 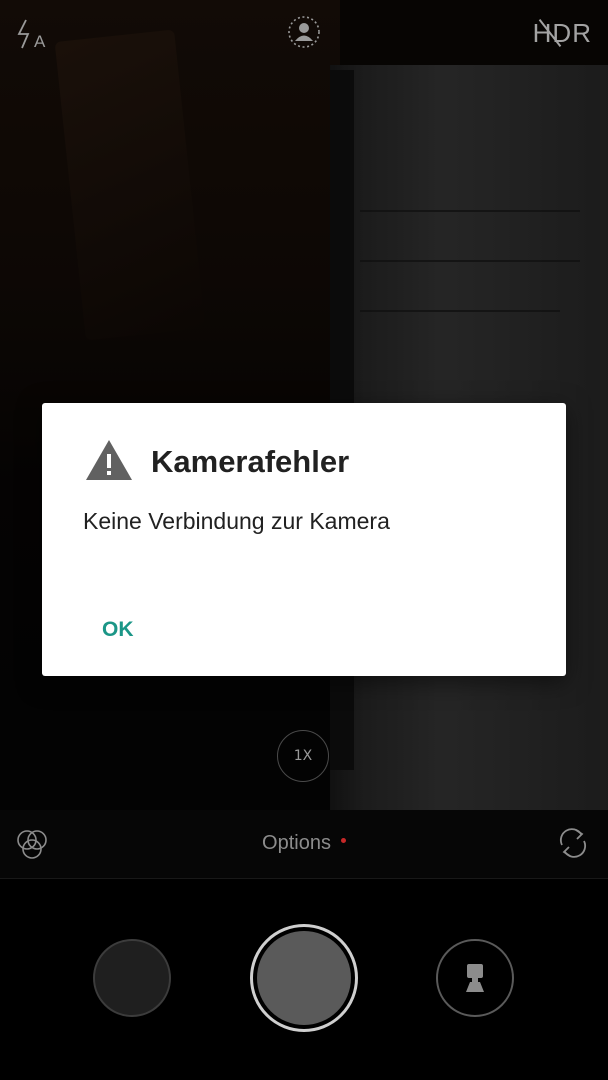 I want to click on options-indicator-dot, so click(x=343, y=841).